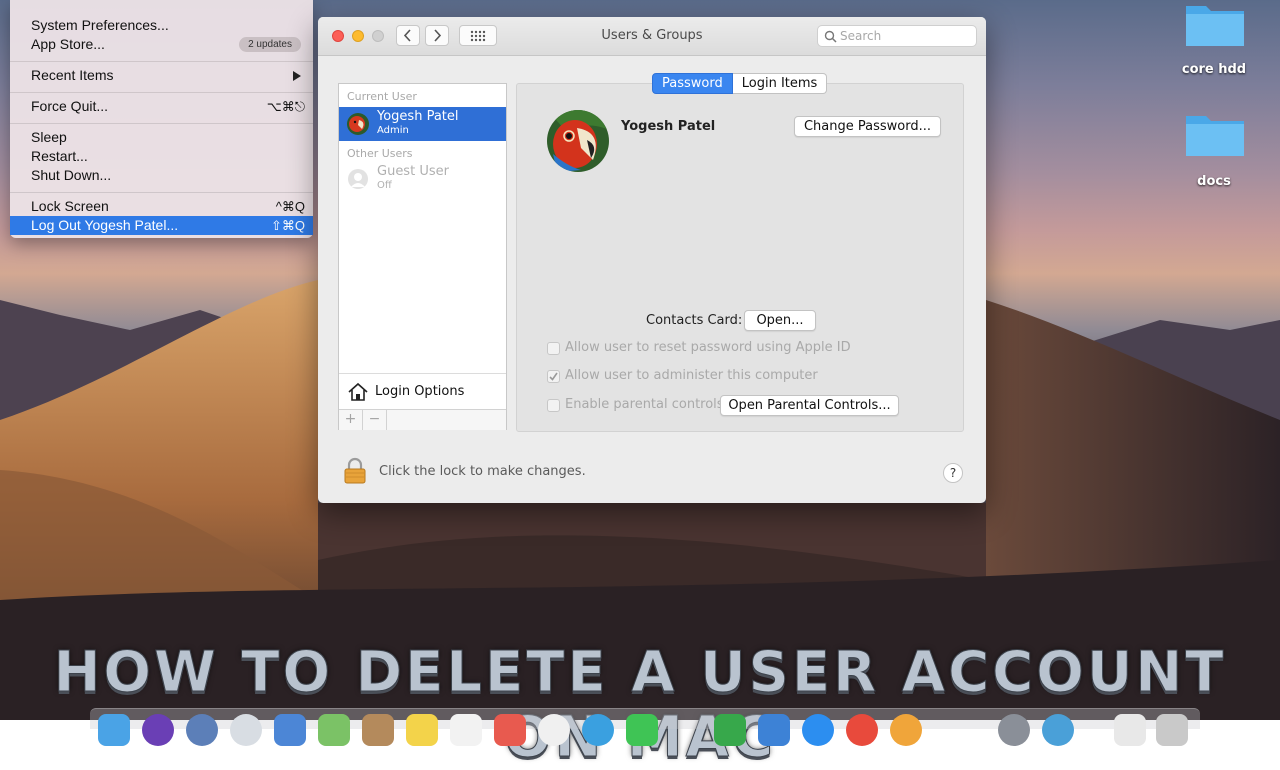  What do you see at coordinates (202, 730) in the screenshot?
I see `launchpad-icon` at bounding box center [202, 730].